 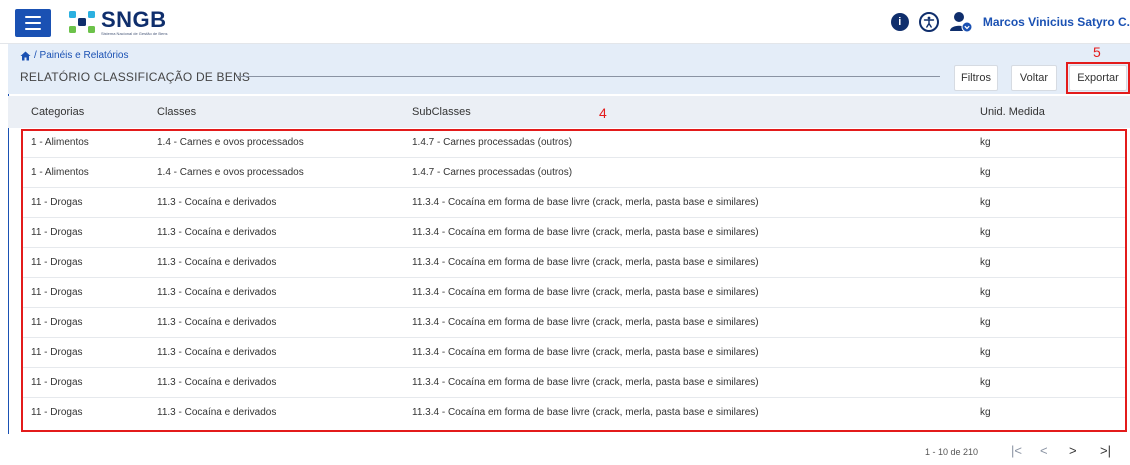 I want to click on column-header-classes: Classes, so click(x=176, y=112).